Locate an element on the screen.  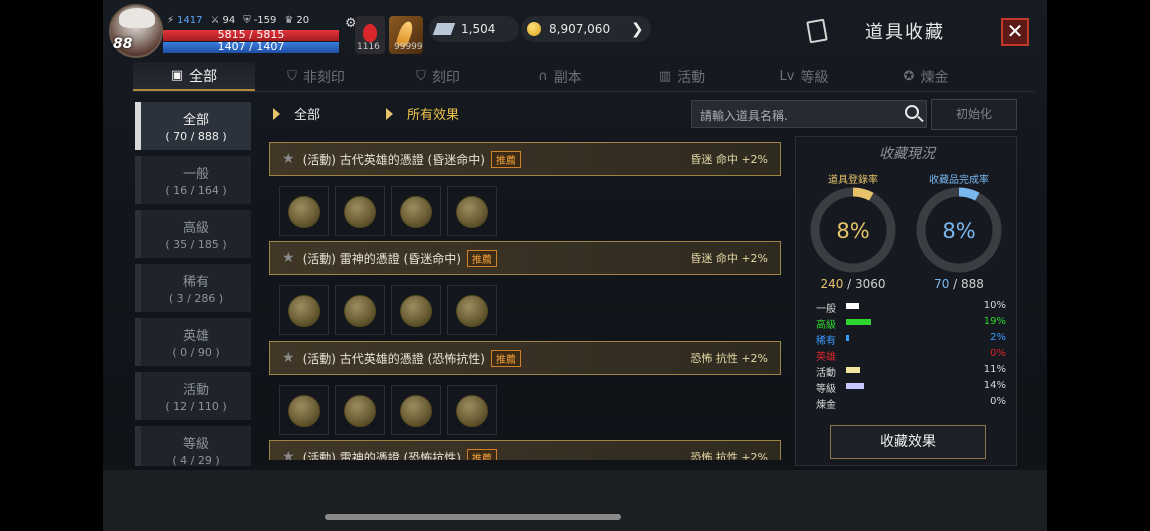
crystal-value: 1,504 is located at coordinates (478, 29).